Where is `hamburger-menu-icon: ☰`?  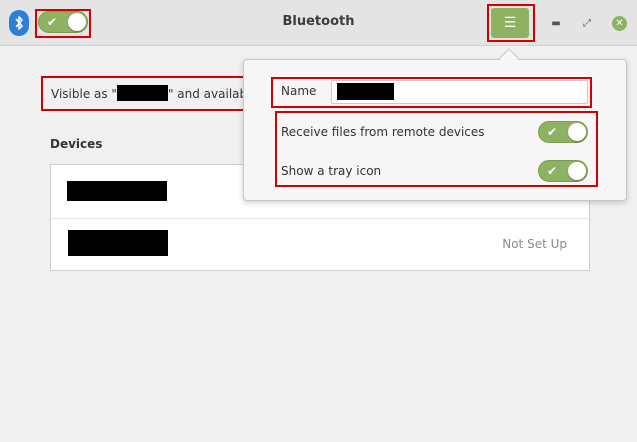
hamburger-menu-icon: ☰ is located at coordinates (510, 23).